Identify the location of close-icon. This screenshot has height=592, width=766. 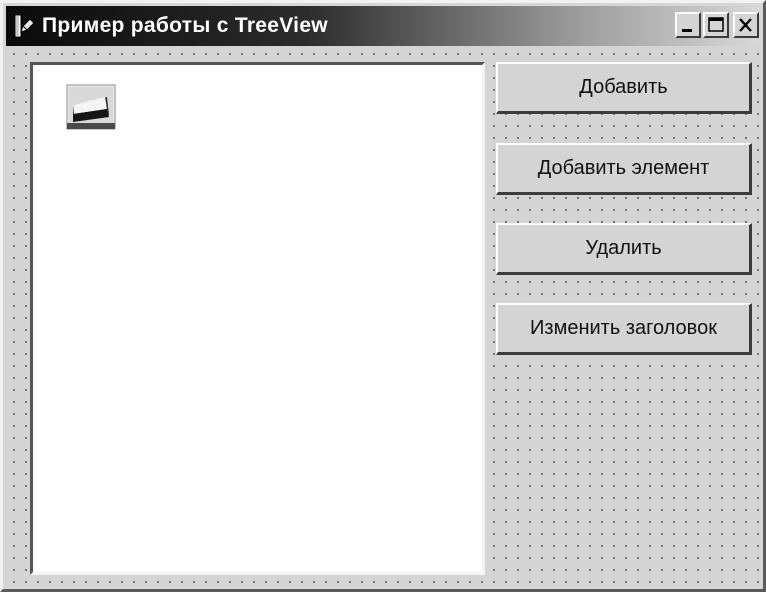
(745, 25).